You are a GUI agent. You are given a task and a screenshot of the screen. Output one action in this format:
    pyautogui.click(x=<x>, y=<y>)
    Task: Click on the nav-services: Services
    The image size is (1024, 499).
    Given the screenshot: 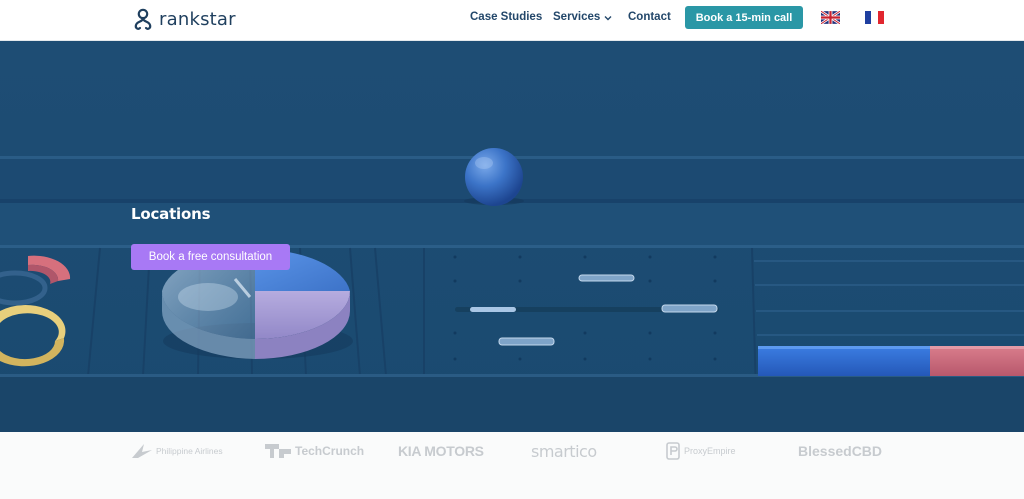 What is the action you would take?
    pyautogui.click(x=582, y=17)
    